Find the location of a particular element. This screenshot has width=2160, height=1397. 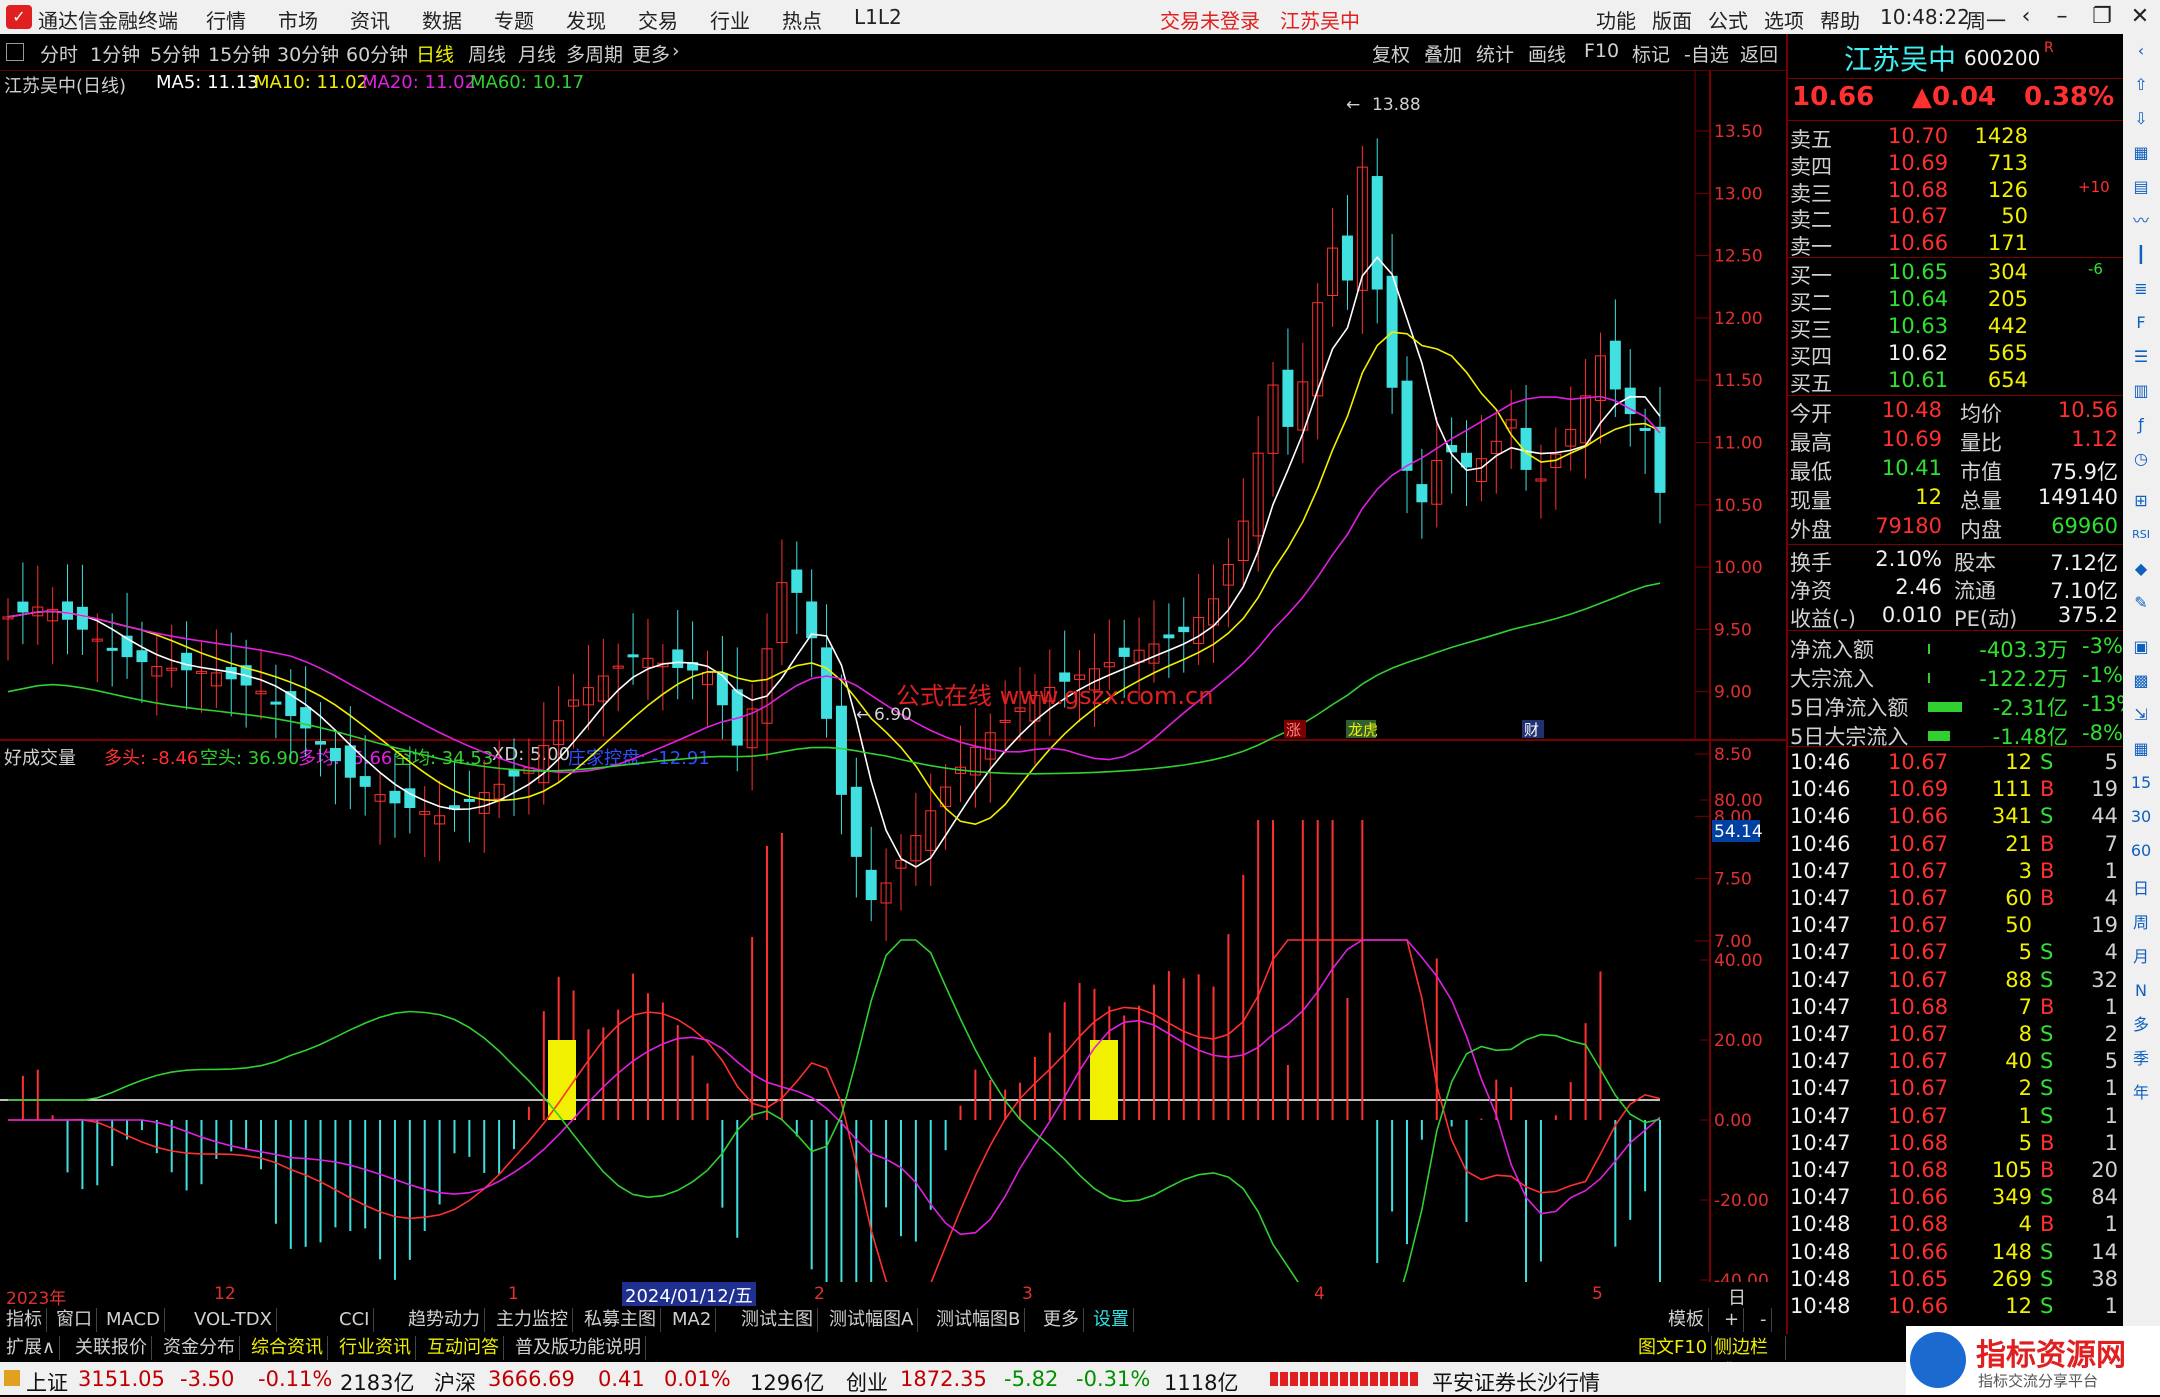

table-icon: ▤ is located at coordinates (2141, 187).